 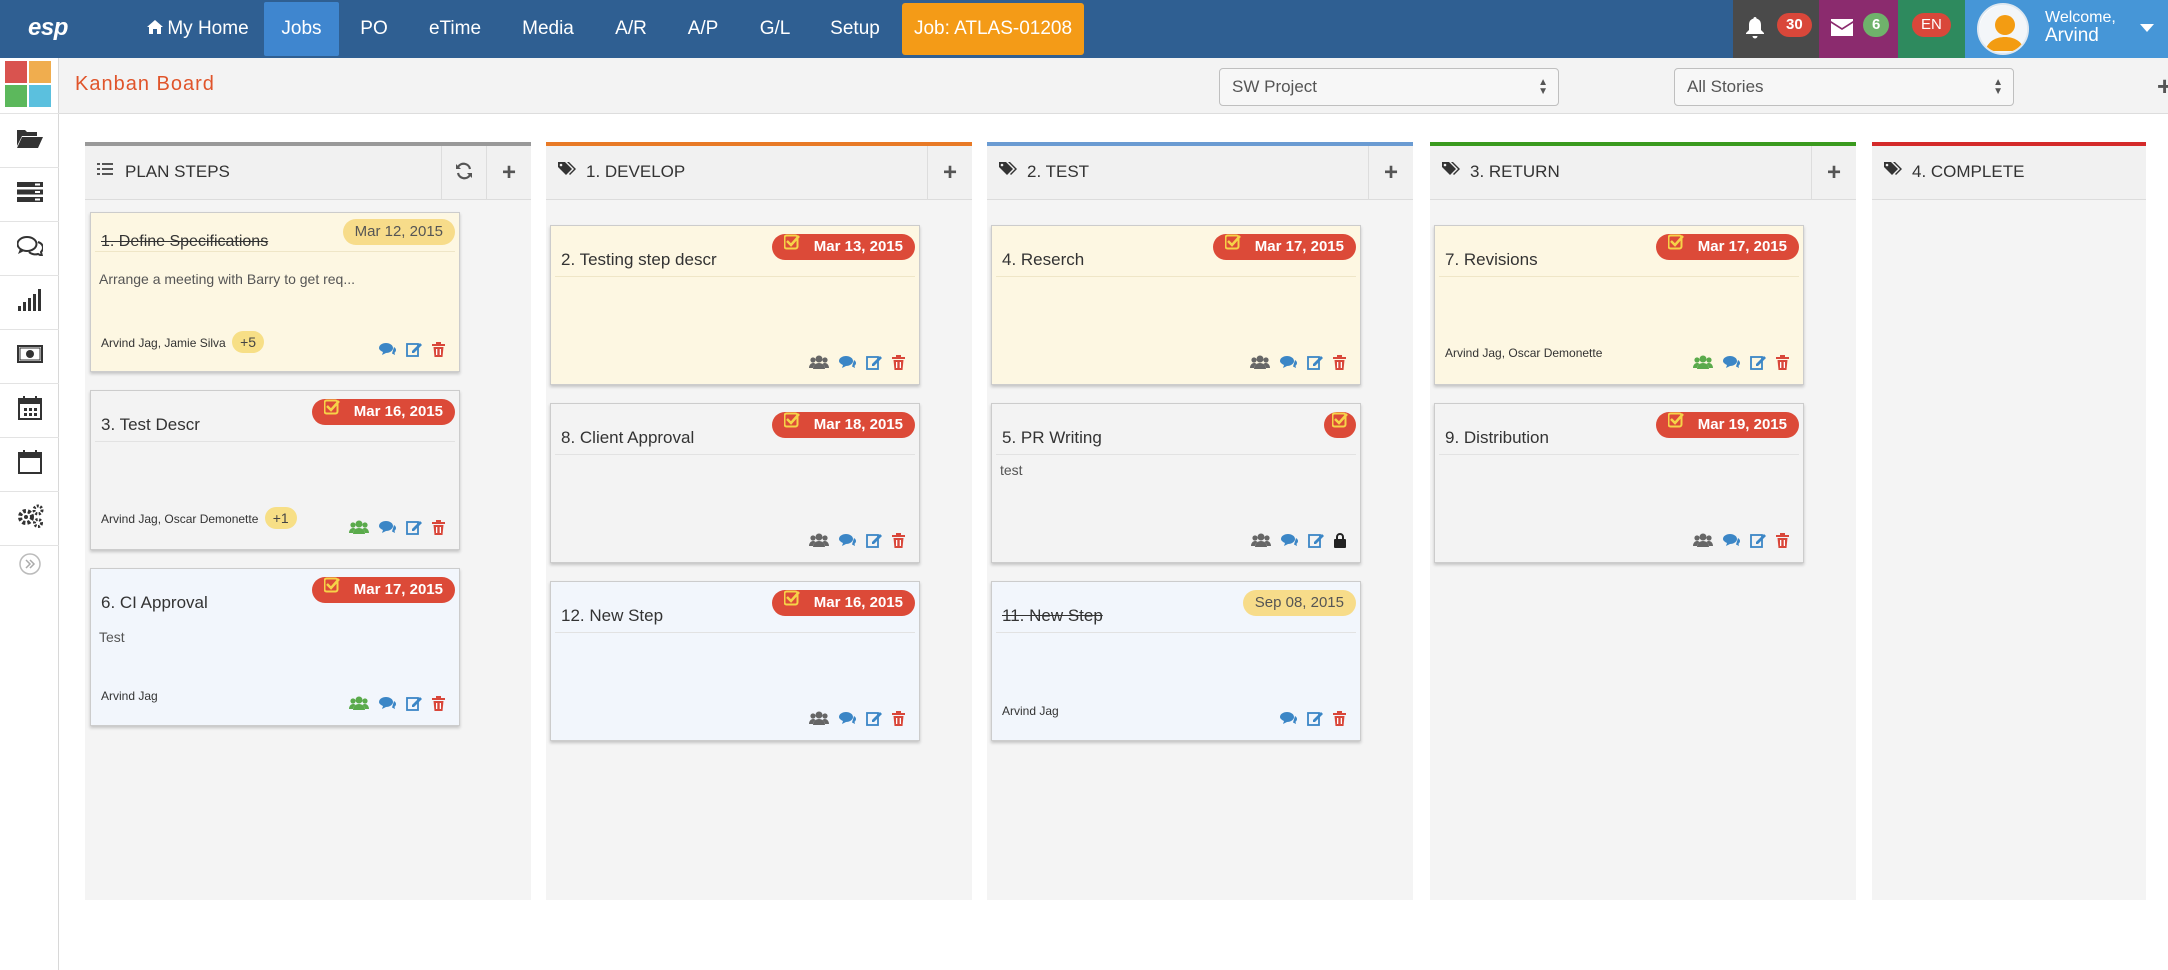 I want to click on nav-gl: G/L, so click(x=775, y=29).